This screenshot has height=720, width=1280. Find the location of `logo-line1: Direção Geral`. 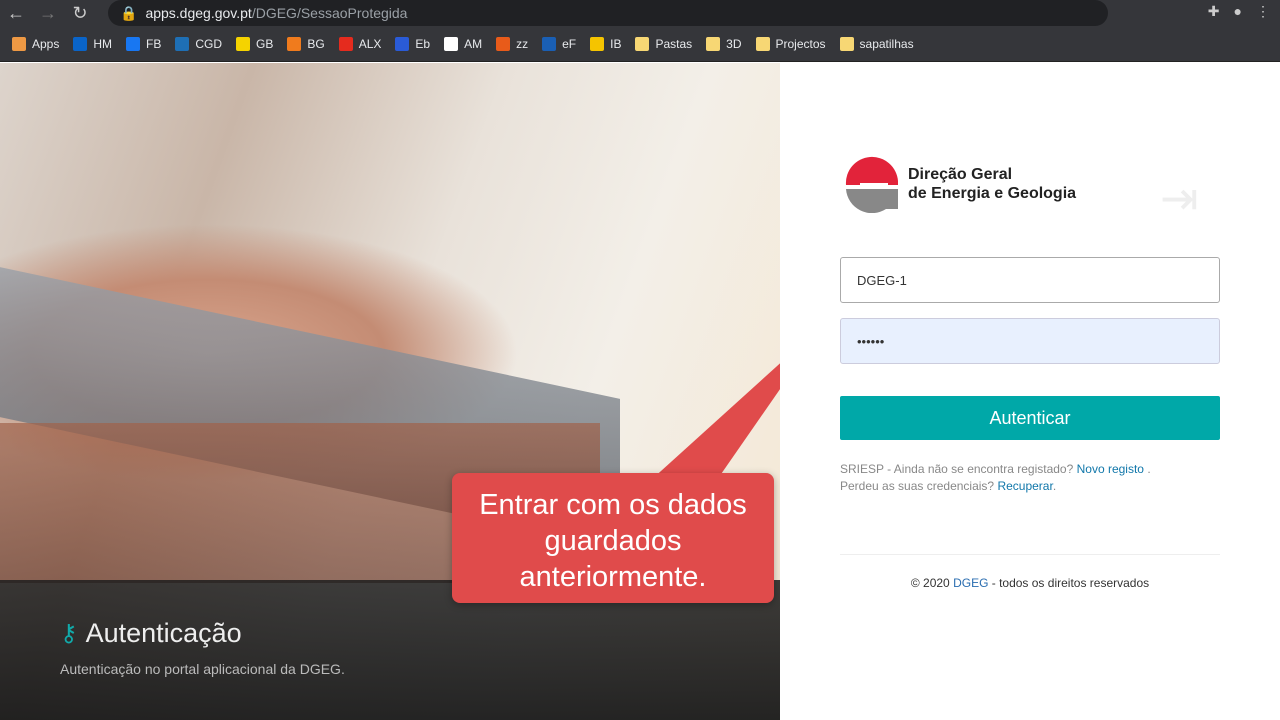

logo-line1: Direção Geral is located at coordinates (960, 174).